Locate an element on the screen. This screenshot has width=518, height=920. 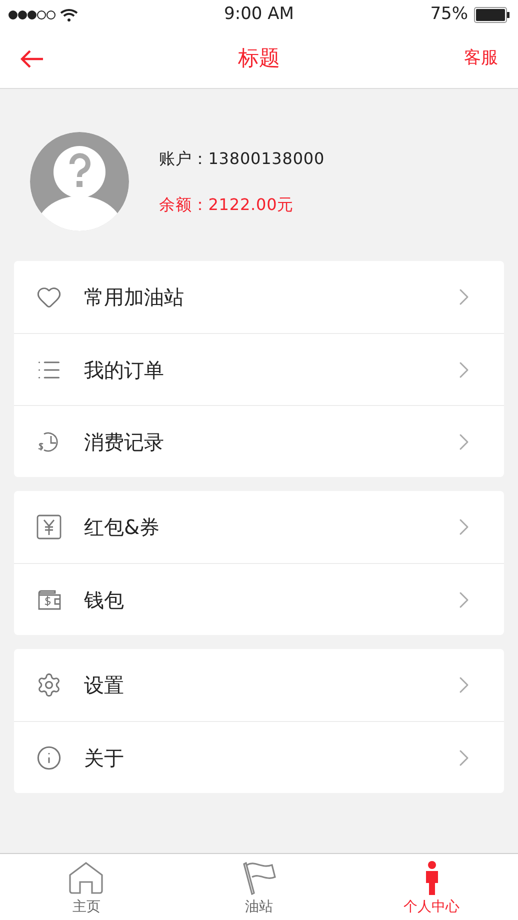
menu-item-label: 消费记录 is located at coordinates (124, 442).